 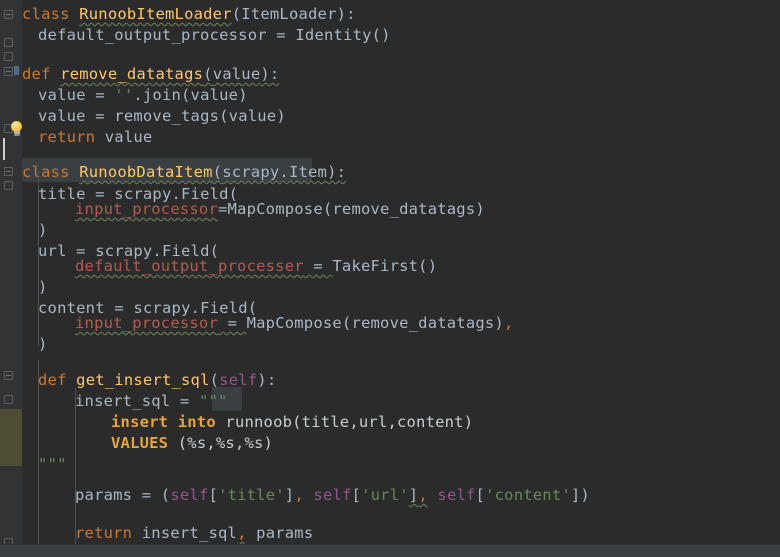 What do you see at coordinates (140, 443) in the screenshot?
I see `token-sql-keyword-values: VALUES` at bounding box center [140, 443].